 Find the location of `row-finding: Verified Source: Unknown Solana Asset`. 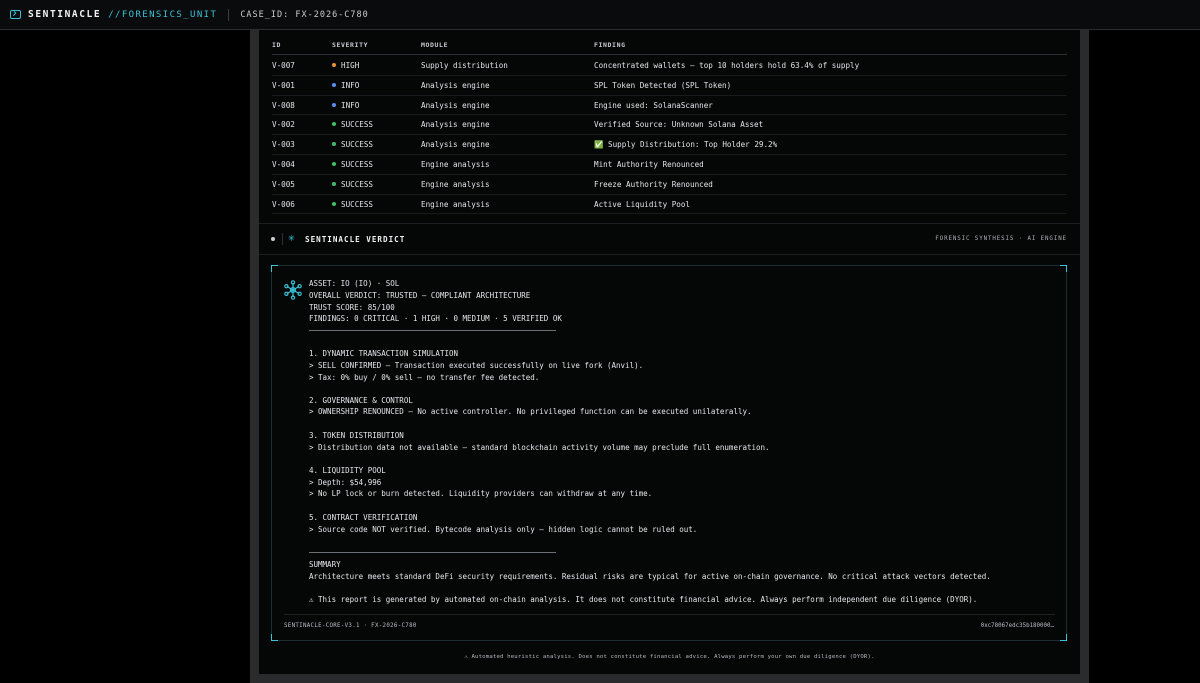

row-finding: Verified Source: Unknown Solana Asset is located at coordinates (678, 124).